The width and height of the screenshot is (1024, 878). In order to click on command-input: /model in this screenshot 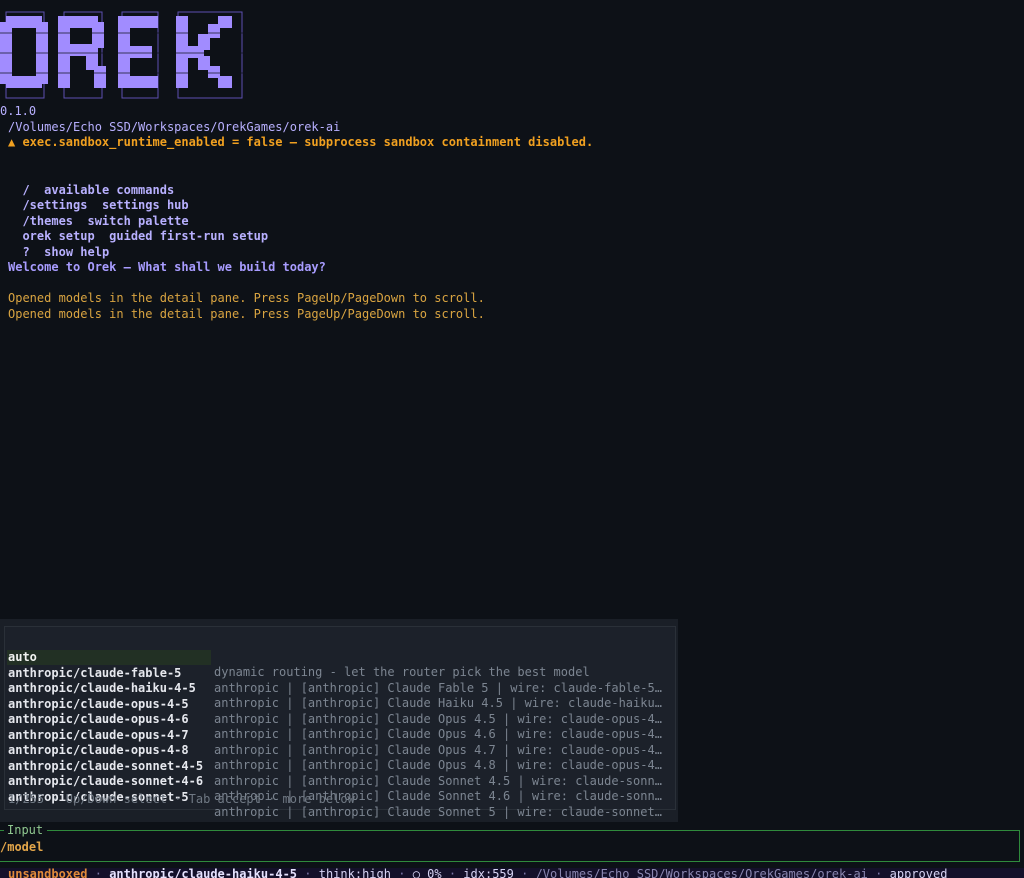, I will do `click(21, 847)`.